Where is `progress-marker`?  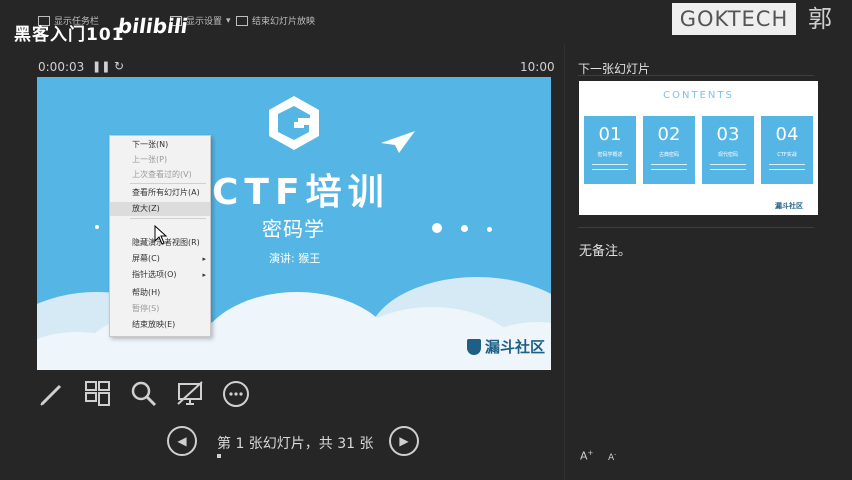
progress-marker is located at coordinates (219, 456).